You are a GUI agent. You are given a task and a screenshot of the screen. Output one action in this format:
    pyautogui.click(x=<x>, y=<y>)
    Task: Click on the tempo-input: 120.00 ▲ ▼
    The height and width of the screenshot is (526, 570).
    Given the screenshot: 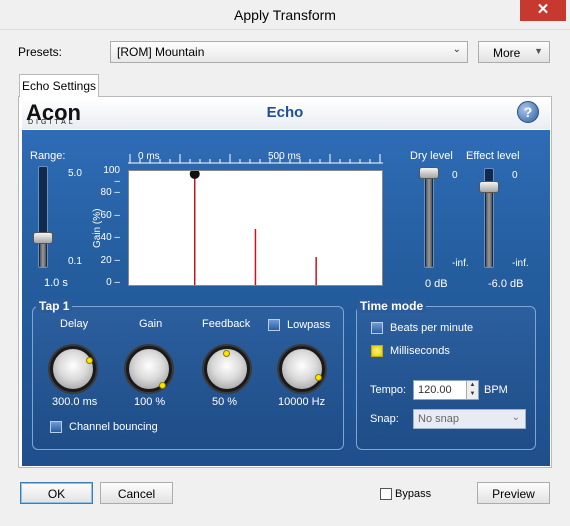 What is the action you would take?
    pyautogui.click(x=446, y=390)
    